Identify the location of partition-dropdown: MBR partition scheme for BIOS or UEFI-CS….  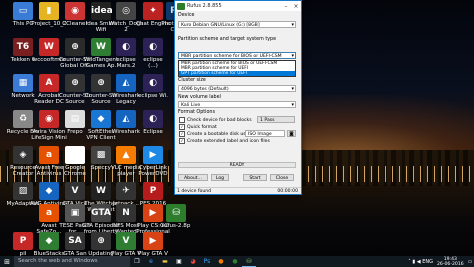
(237, 68).